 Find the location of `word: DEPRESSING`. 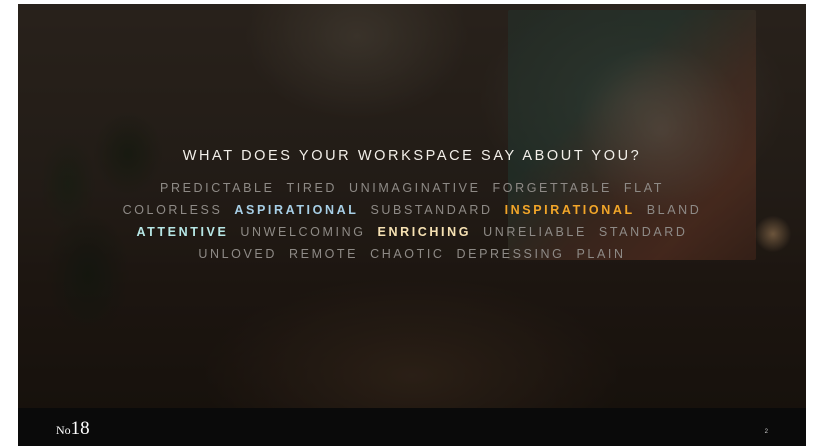

word: DEPRESSING is located at coordinates (510, 254).